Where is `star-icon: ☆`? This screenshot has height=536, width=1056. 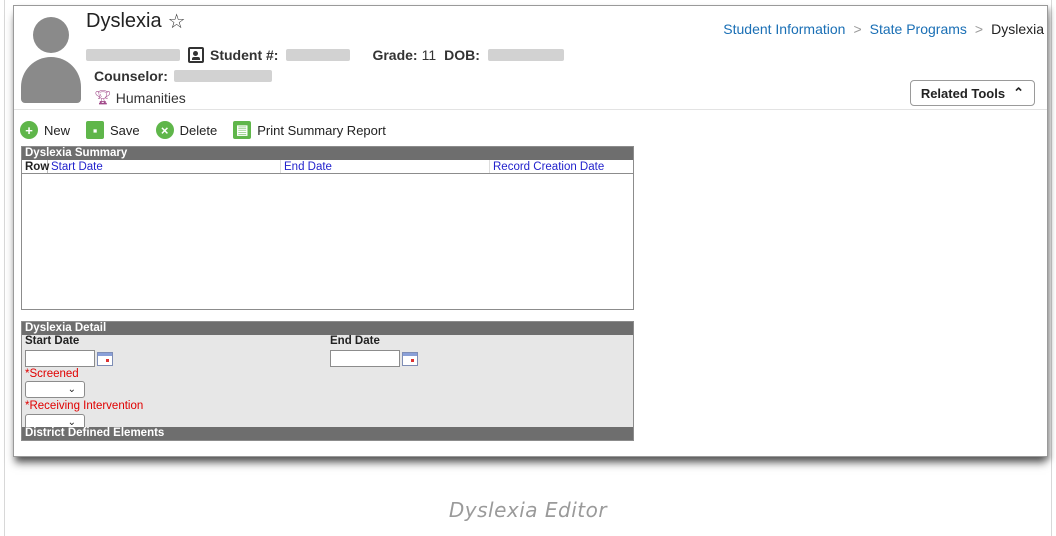
star-icon: ☆ is located at coordinates (177, 21).